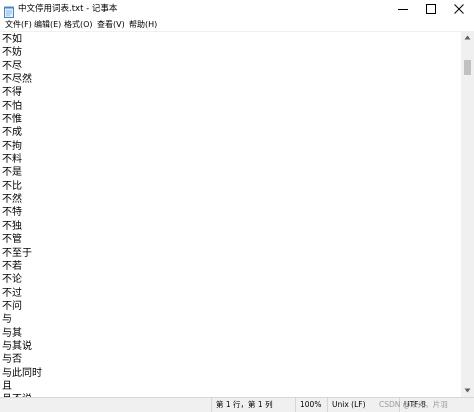 Image resolution: width=474 pixels, height=412 pixels. Describe the element at coordinates (7, 386) in the screenshot. I see `text-line: 且` at that location.